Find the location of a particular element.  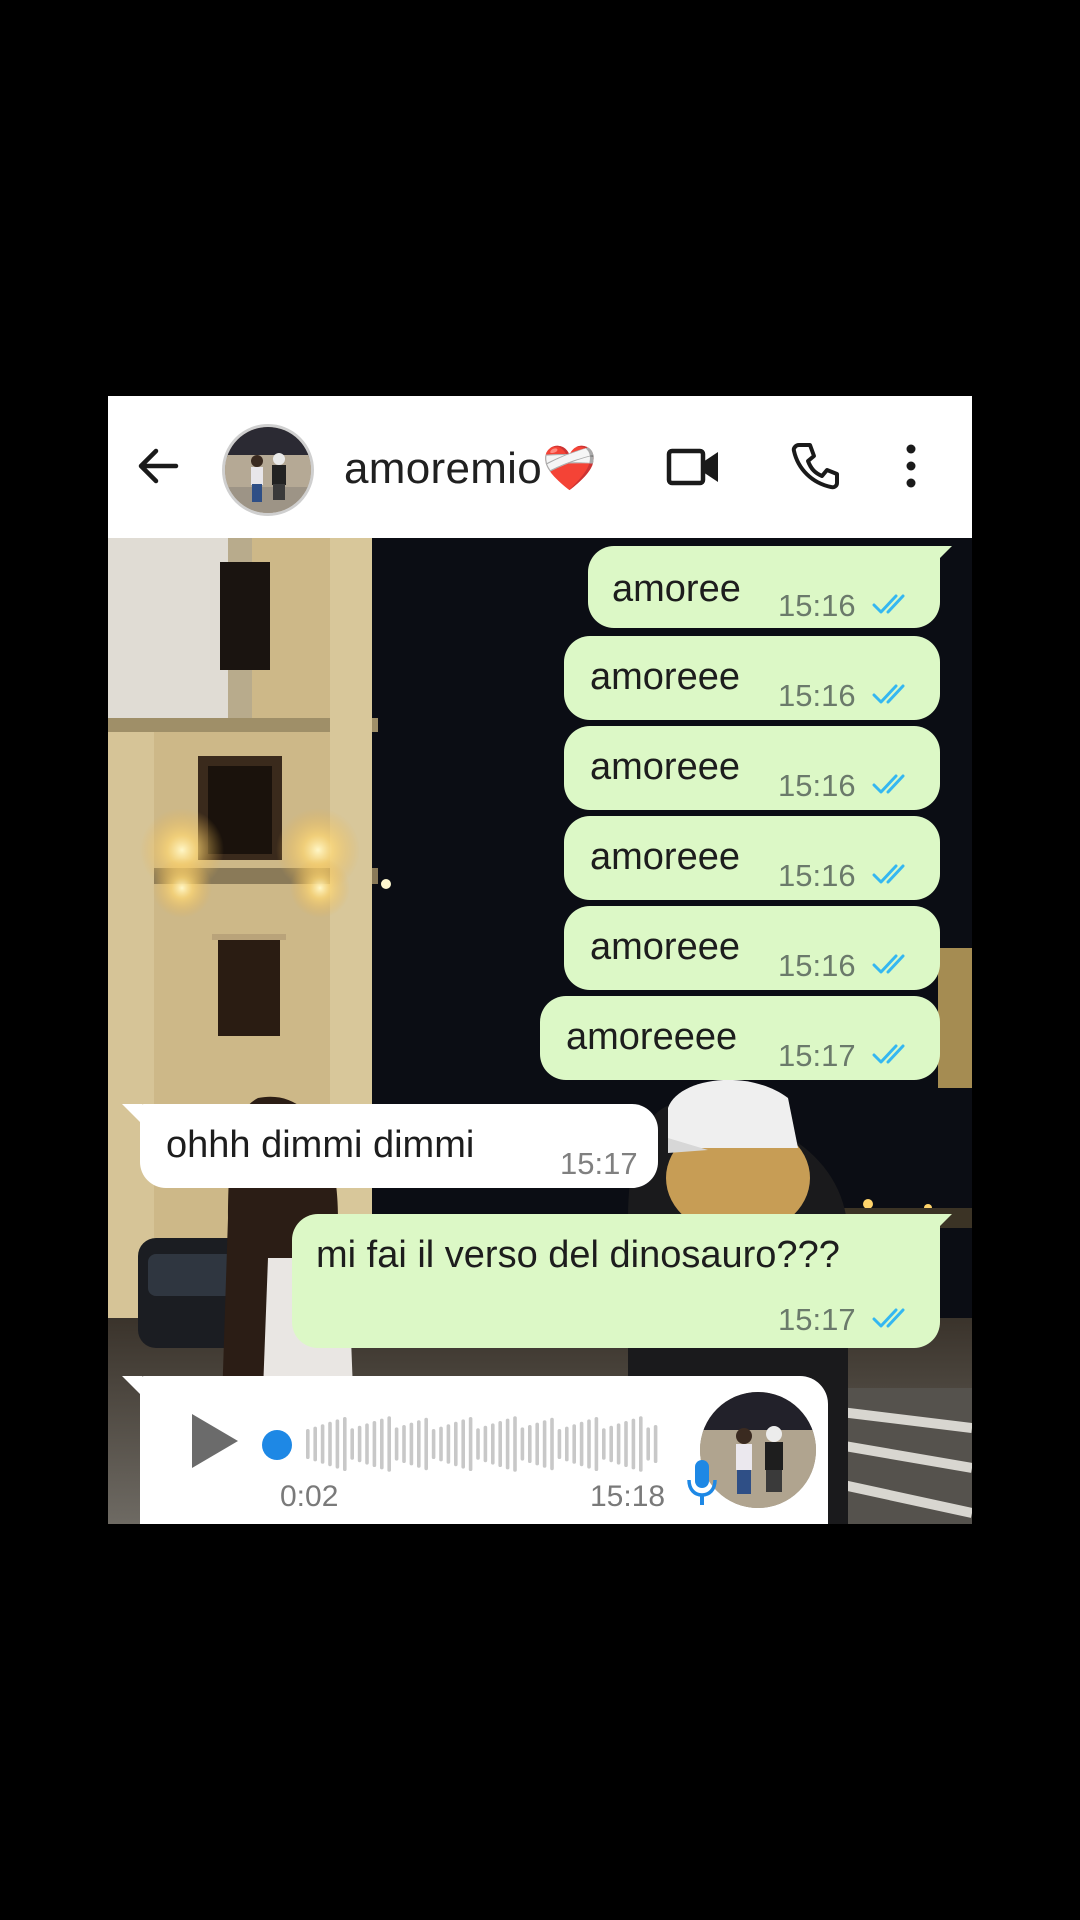

message-text: amoreeee is located at coordinates (652, 1037).